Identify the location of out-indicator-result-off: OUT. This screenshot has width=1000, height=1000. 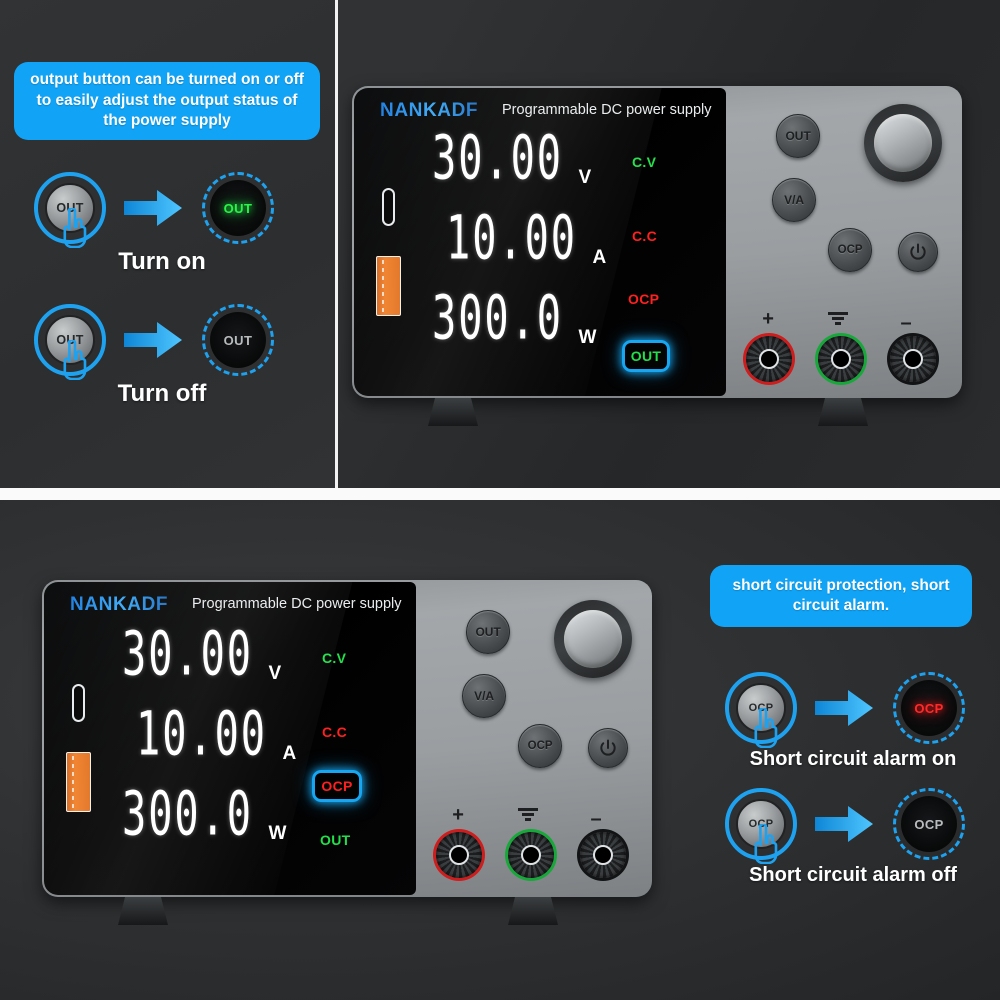
(238, 340).